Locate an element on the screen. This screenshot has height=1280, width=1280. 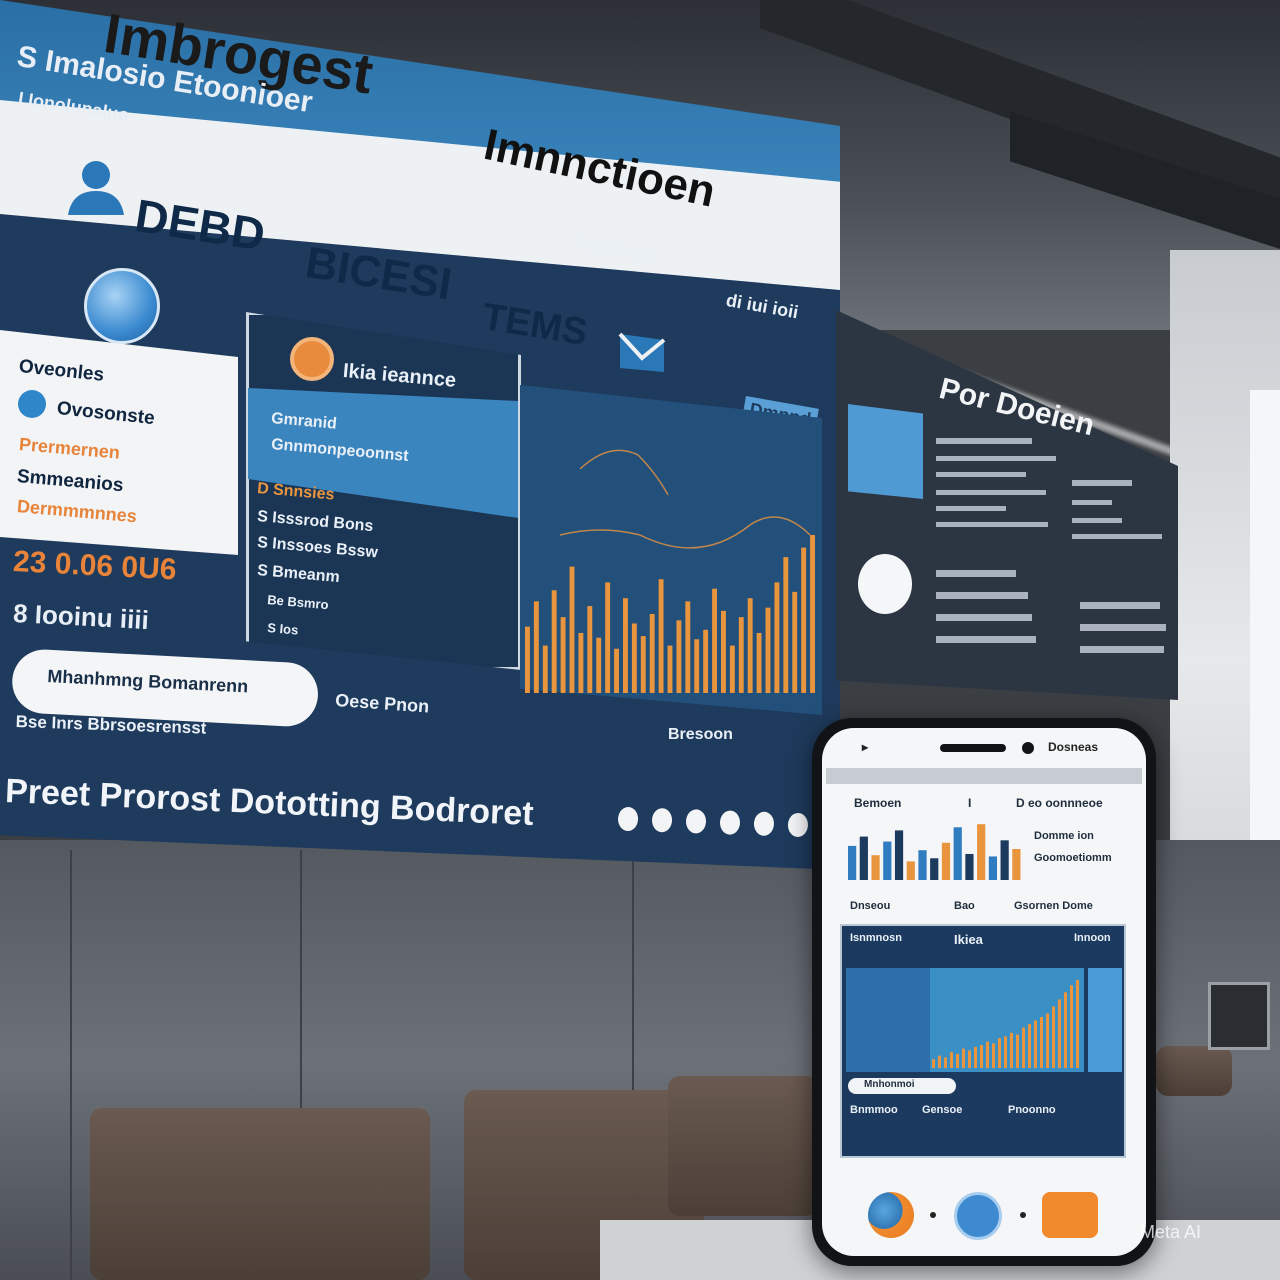
phone-label: Bemoen is located at coordinates (878, 803).